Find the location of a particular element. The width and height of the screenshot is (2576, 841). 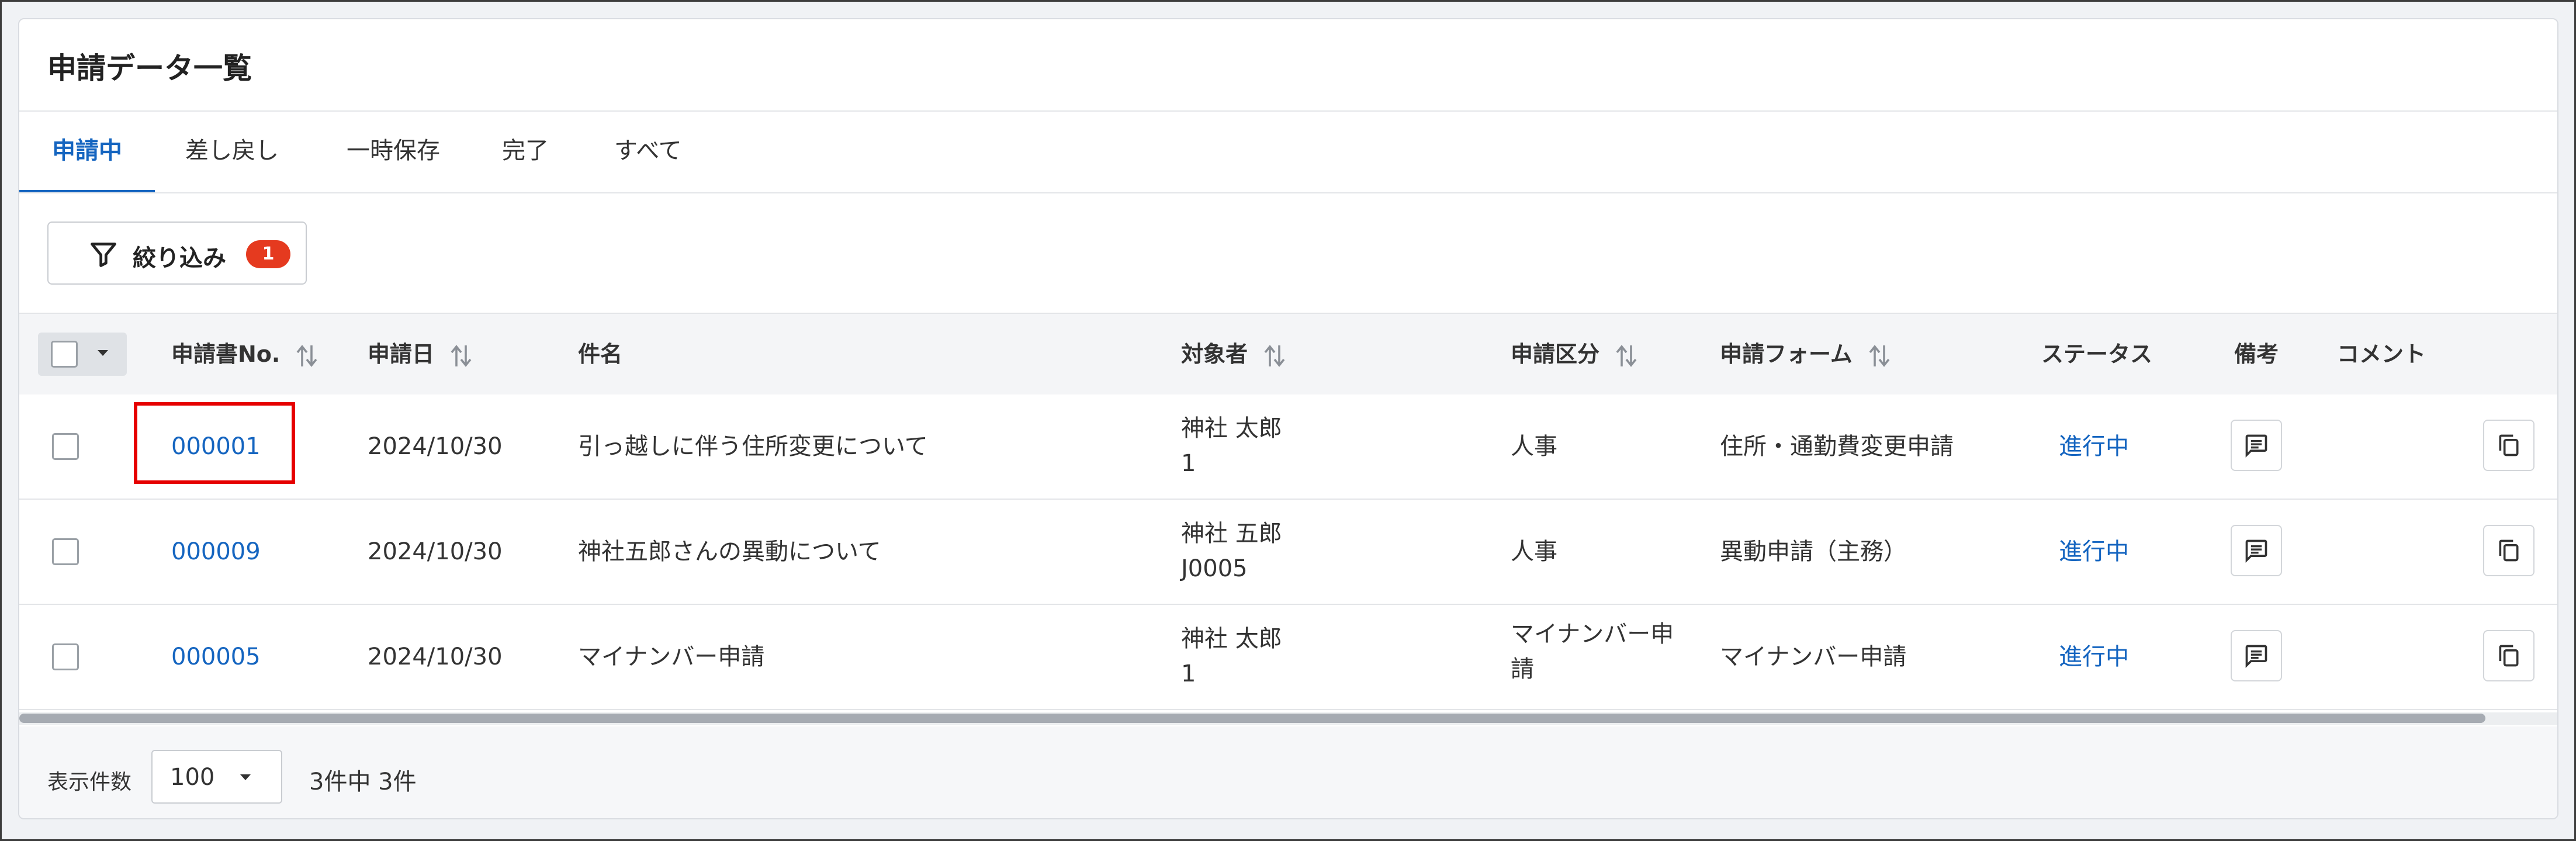

column-header-category: 申請区分 is located at coordinates (1574, 354).